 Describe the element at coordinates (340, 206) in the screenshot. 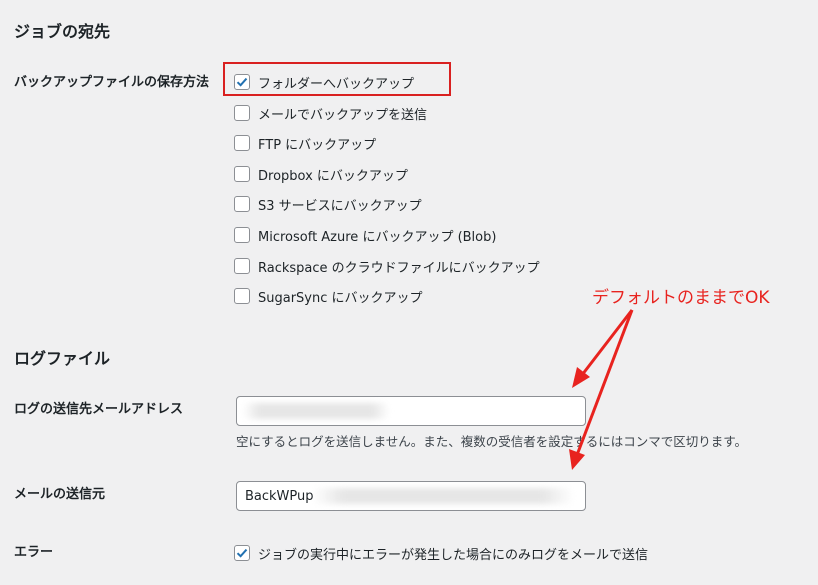

I see `option-label: S3 サービスにバックアップ` at that location.